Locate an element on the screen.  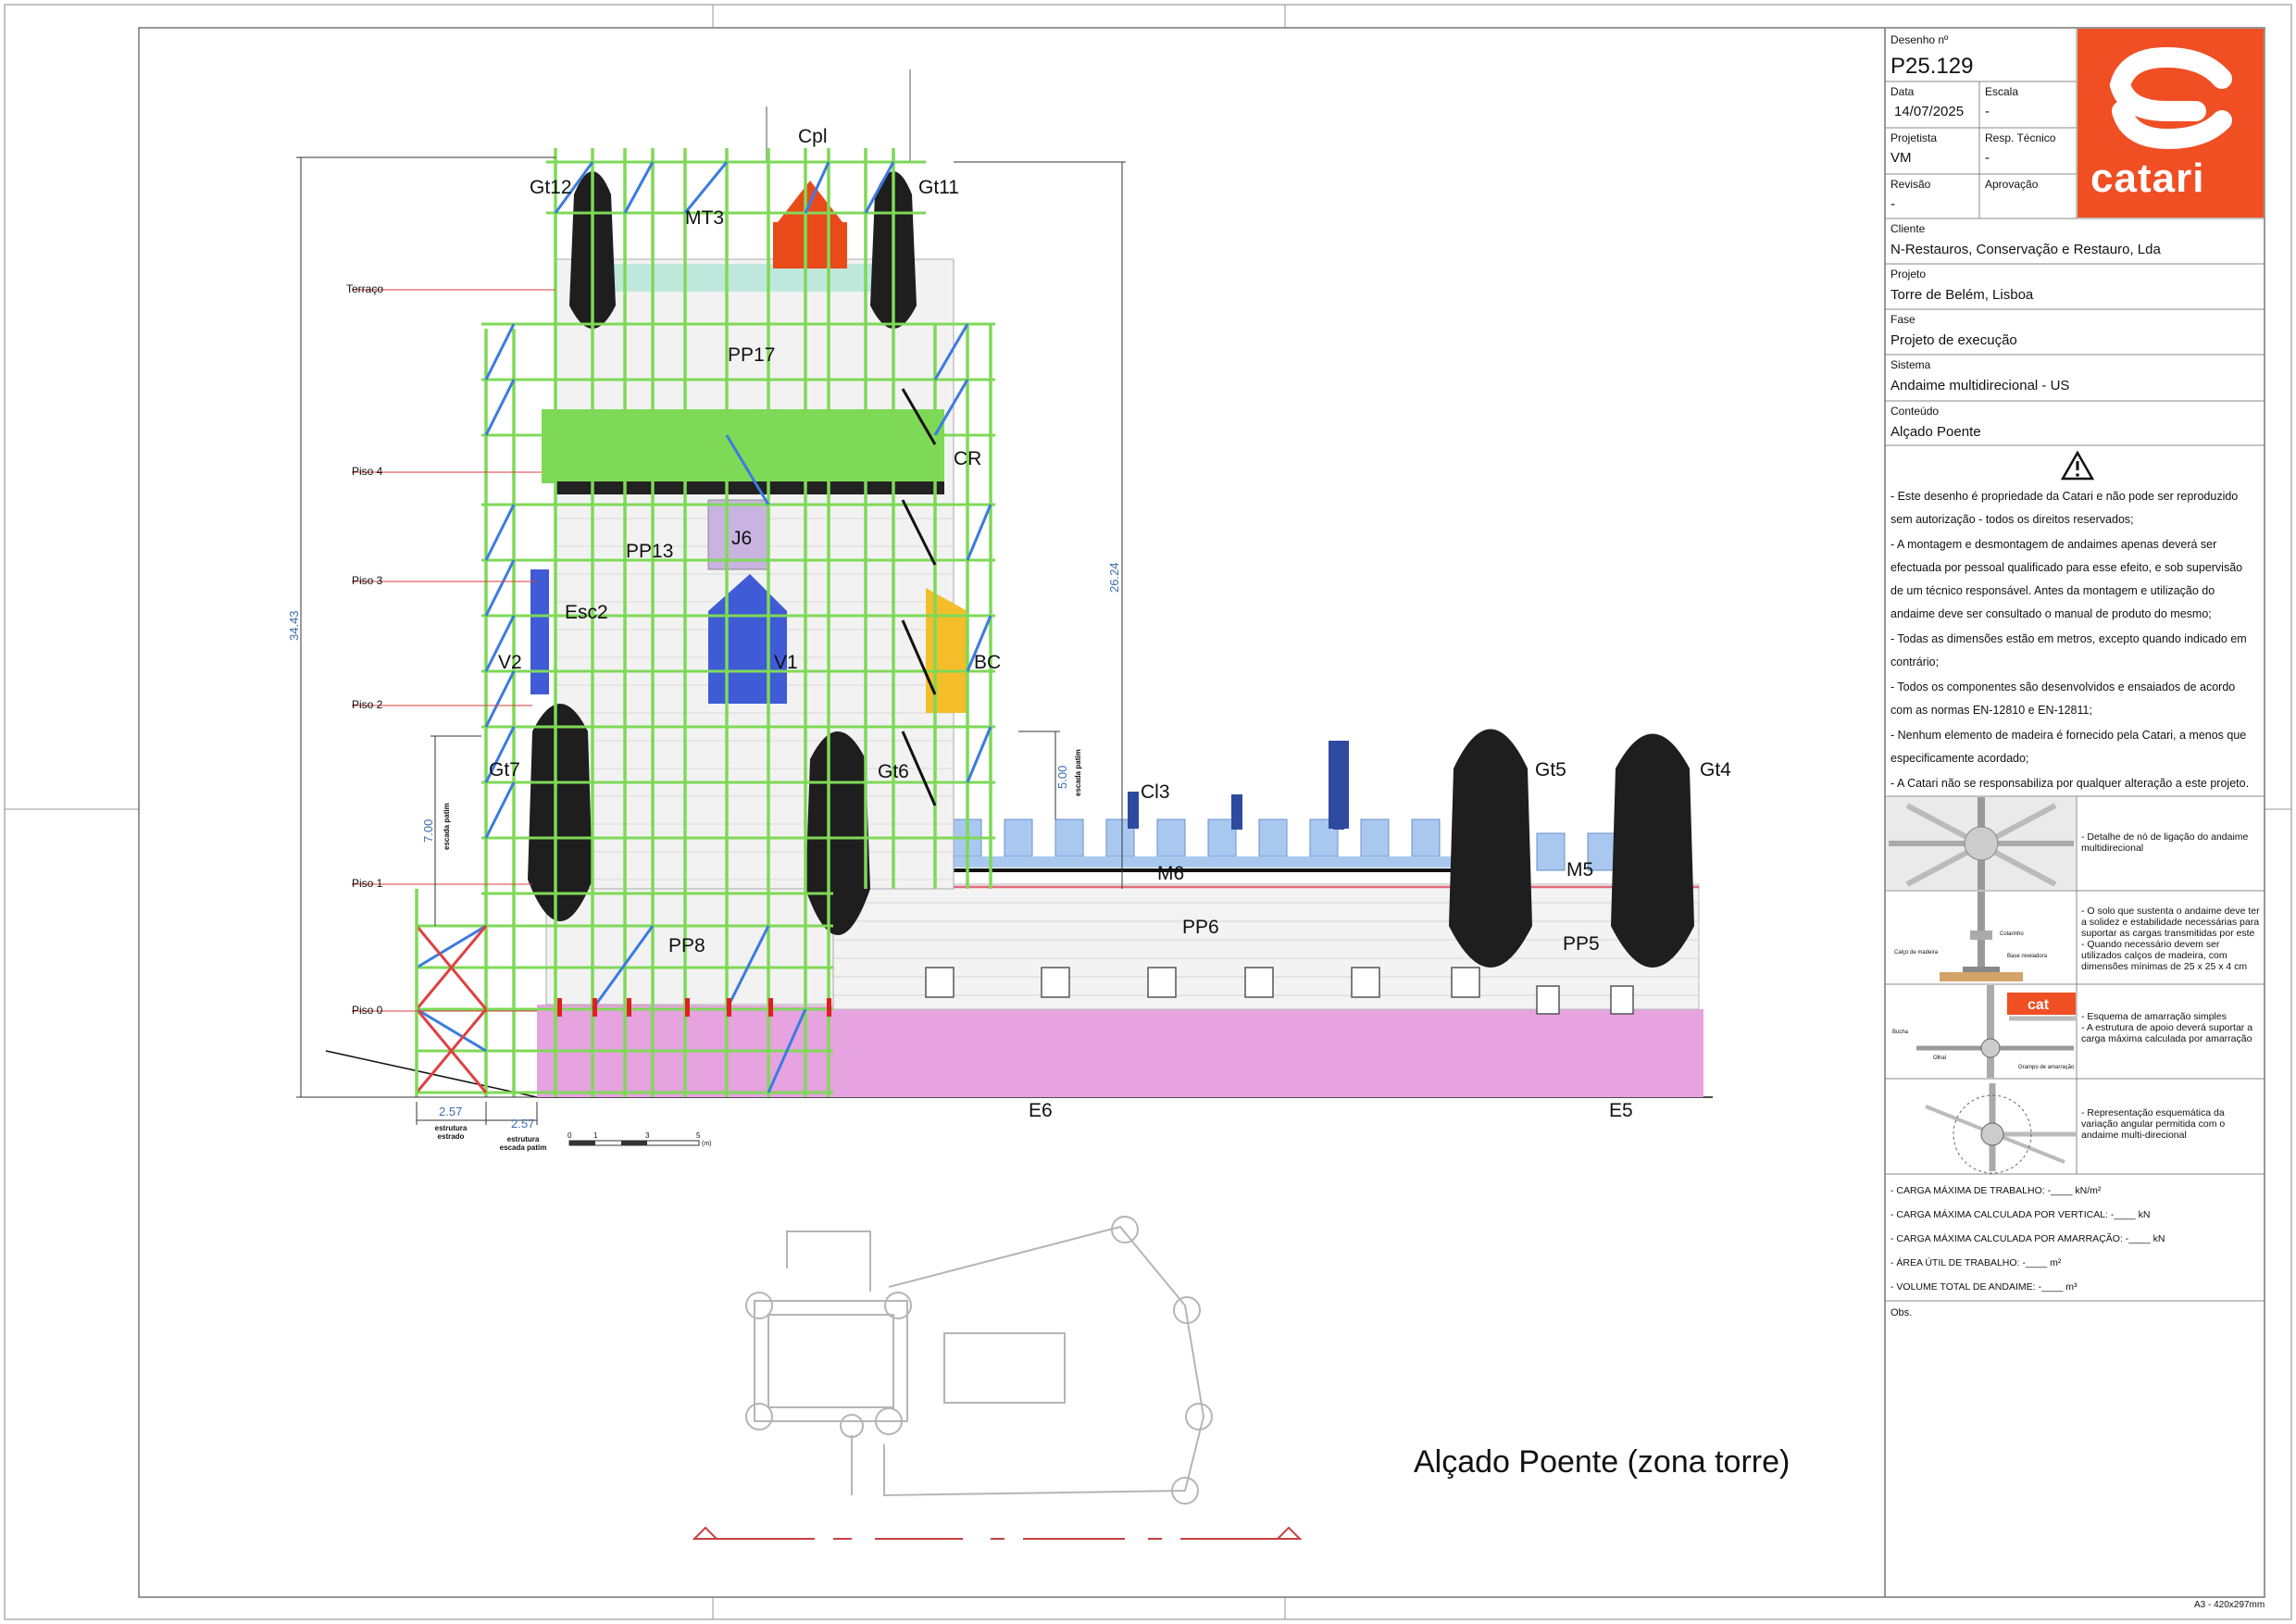
tag-esc2: Esc2 is located at coordinates (586, 612).